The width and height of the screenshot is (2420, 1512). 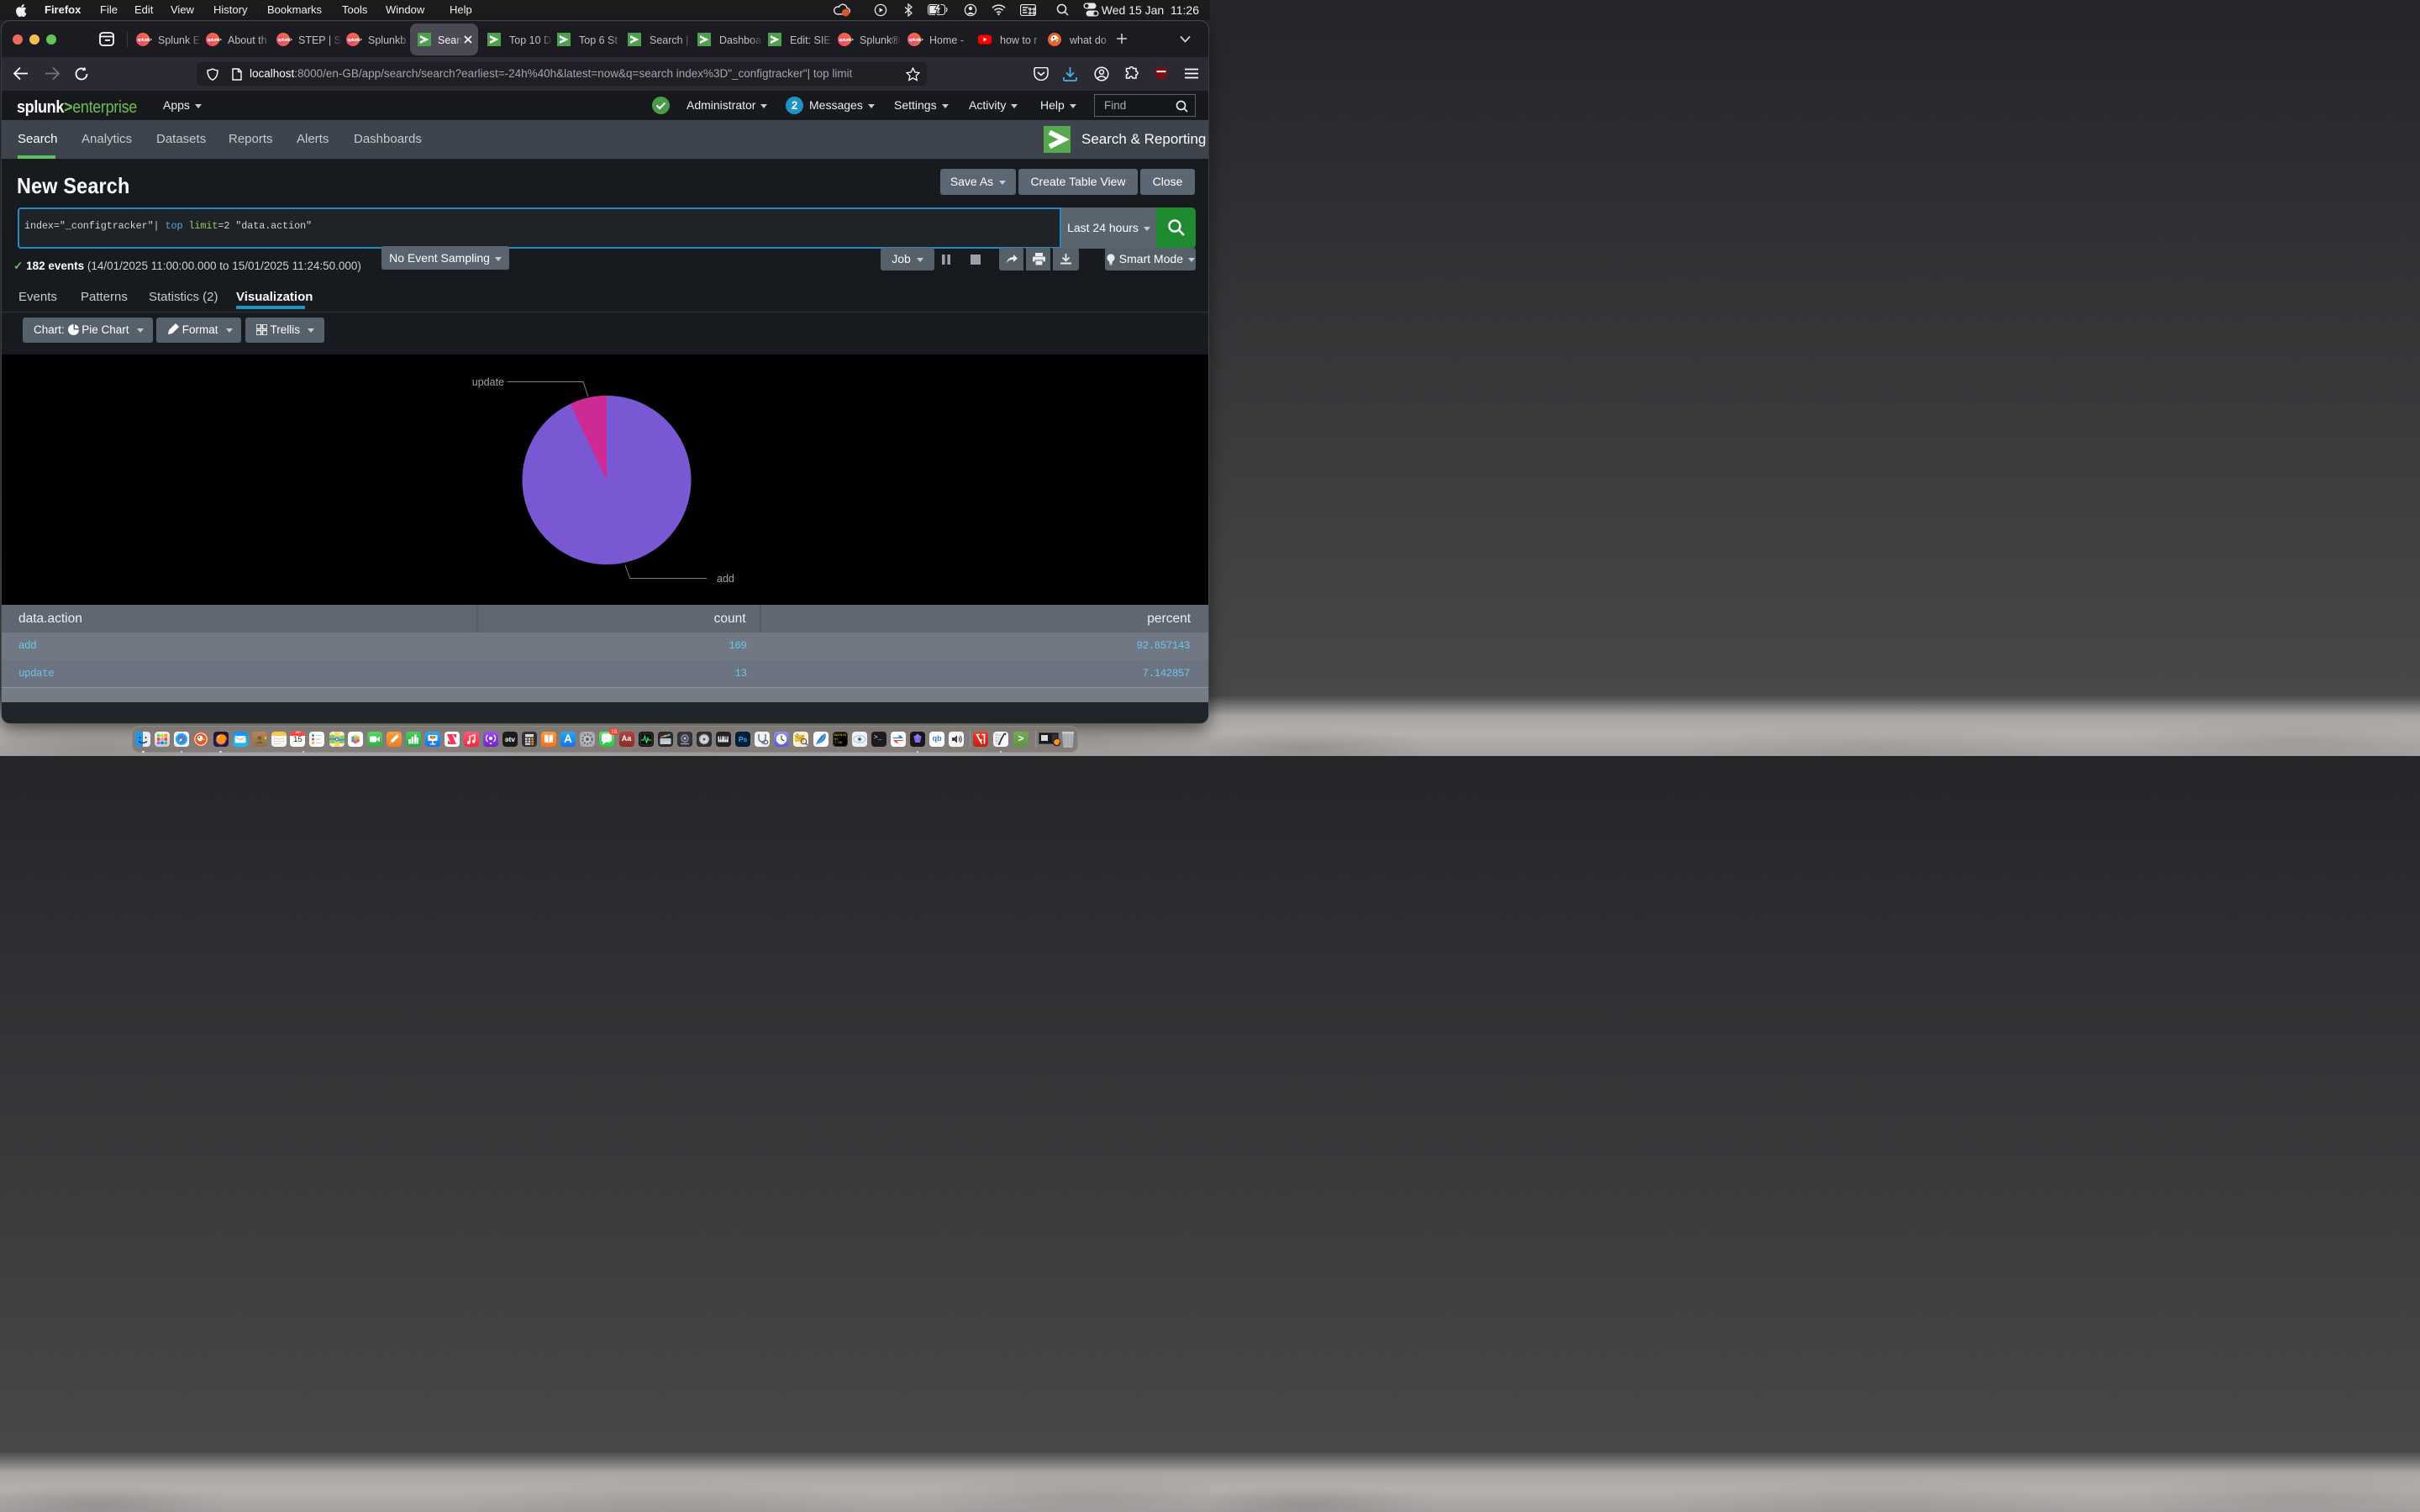 I want to click on svg-text: add, so click(x=725, y=579).